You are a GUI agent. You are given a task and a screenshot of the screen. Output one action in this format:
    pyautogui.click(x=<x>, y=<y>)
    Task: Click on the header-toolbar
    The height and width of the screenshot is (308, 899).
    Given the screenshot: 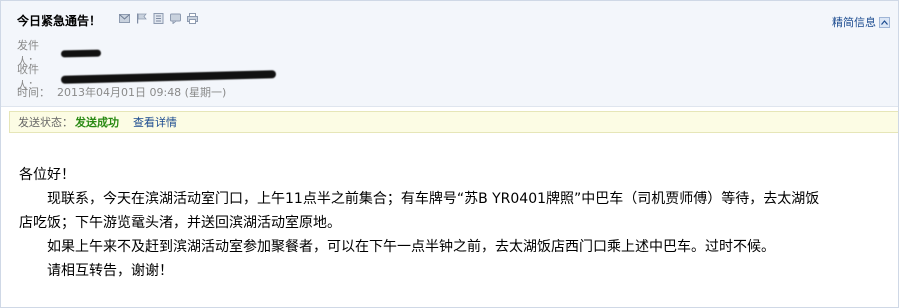 What is the action you would take?
    pyautogui.click(x=158, y=18)
    